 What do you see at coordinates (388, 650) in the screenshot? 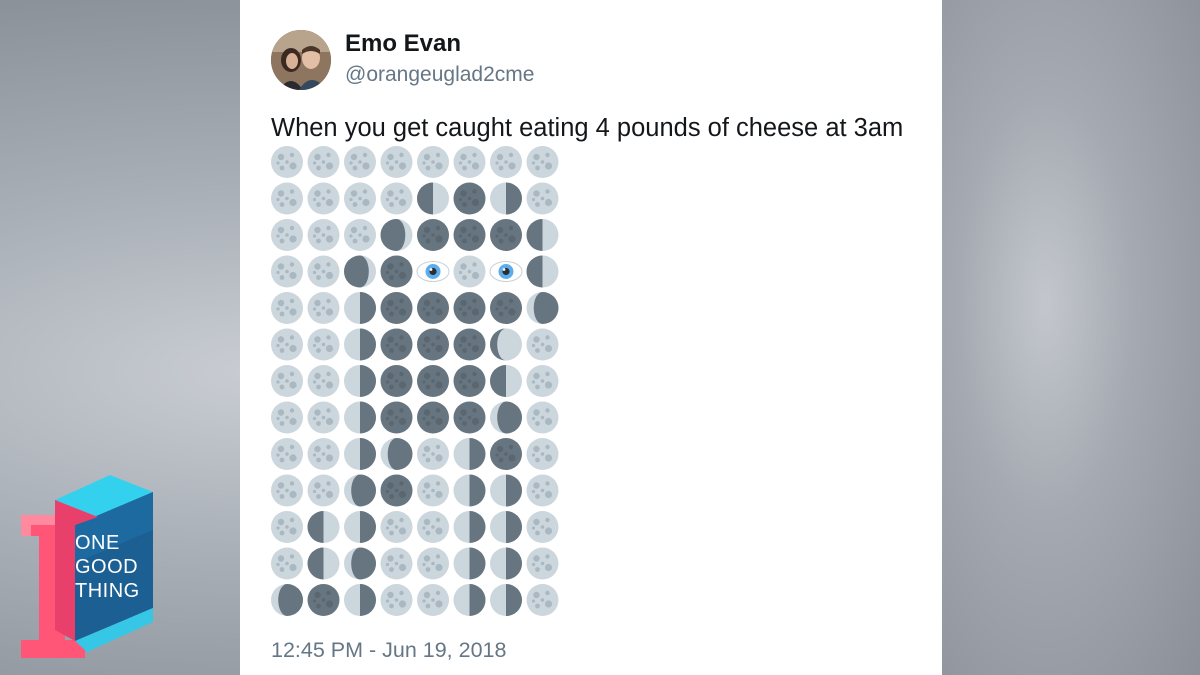
I see `tweet-timestamp: 12:45 PM - Jun 19, 2018` at bounding box center [388, 650].